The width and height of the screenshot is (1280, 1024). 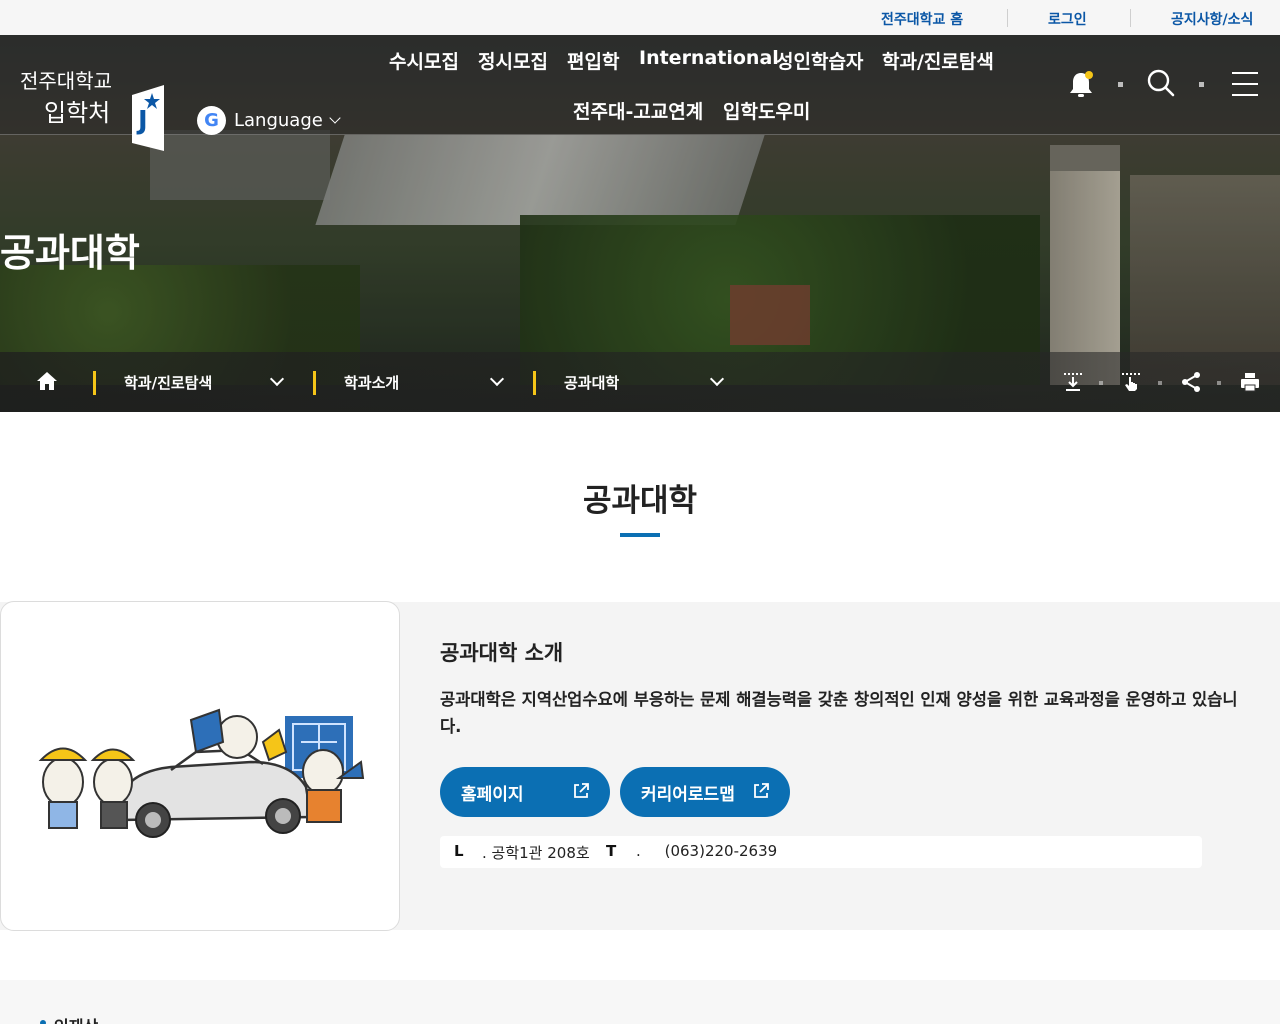 What do you see at coordinates (1161, 83) in the screenshot?
I see `search-icon` at bounding box center [1161, 83].